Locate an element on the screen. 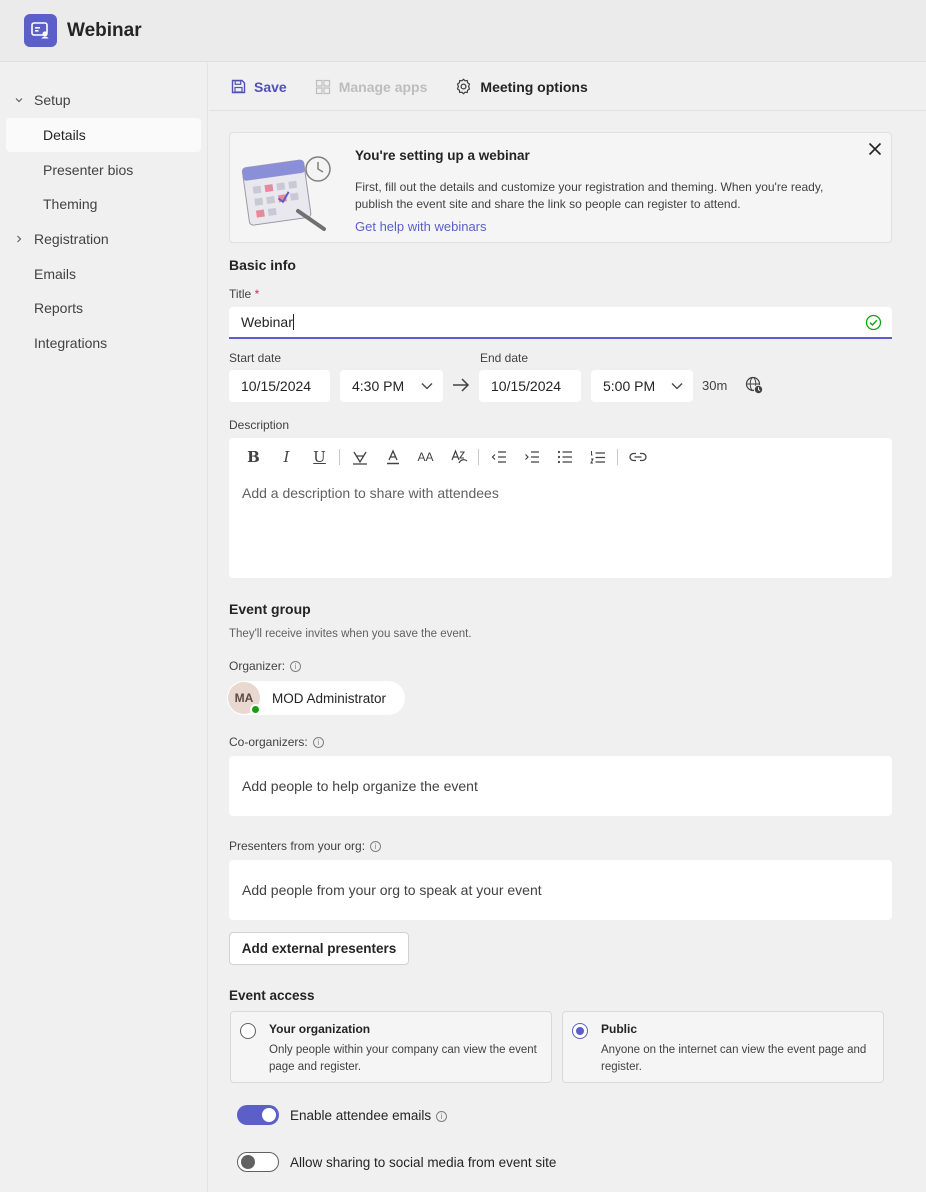  numbered-list-icon is located at coordinates (597, 456).